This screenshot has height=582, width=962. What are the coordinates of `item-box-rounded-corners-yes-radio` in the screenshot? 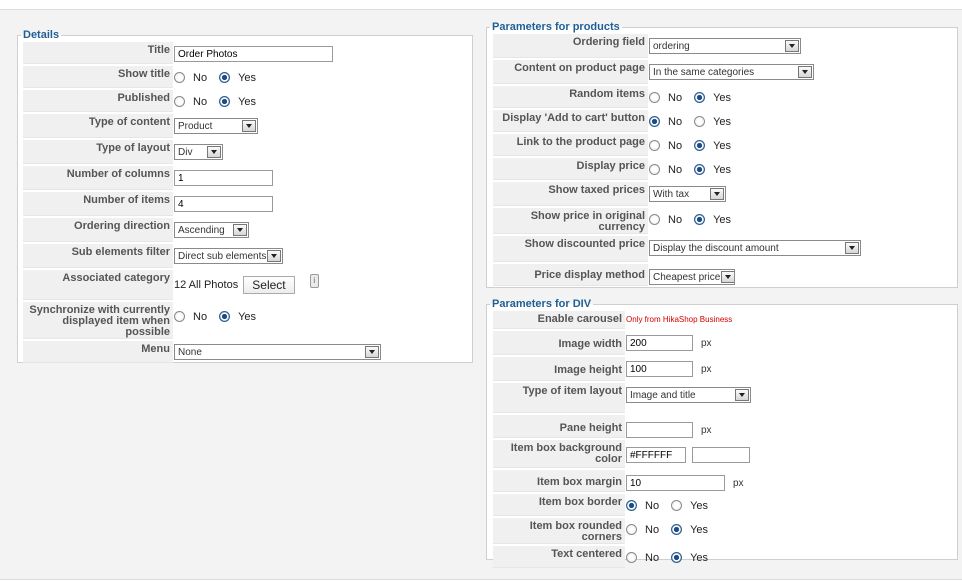 It's located at (677, 529).